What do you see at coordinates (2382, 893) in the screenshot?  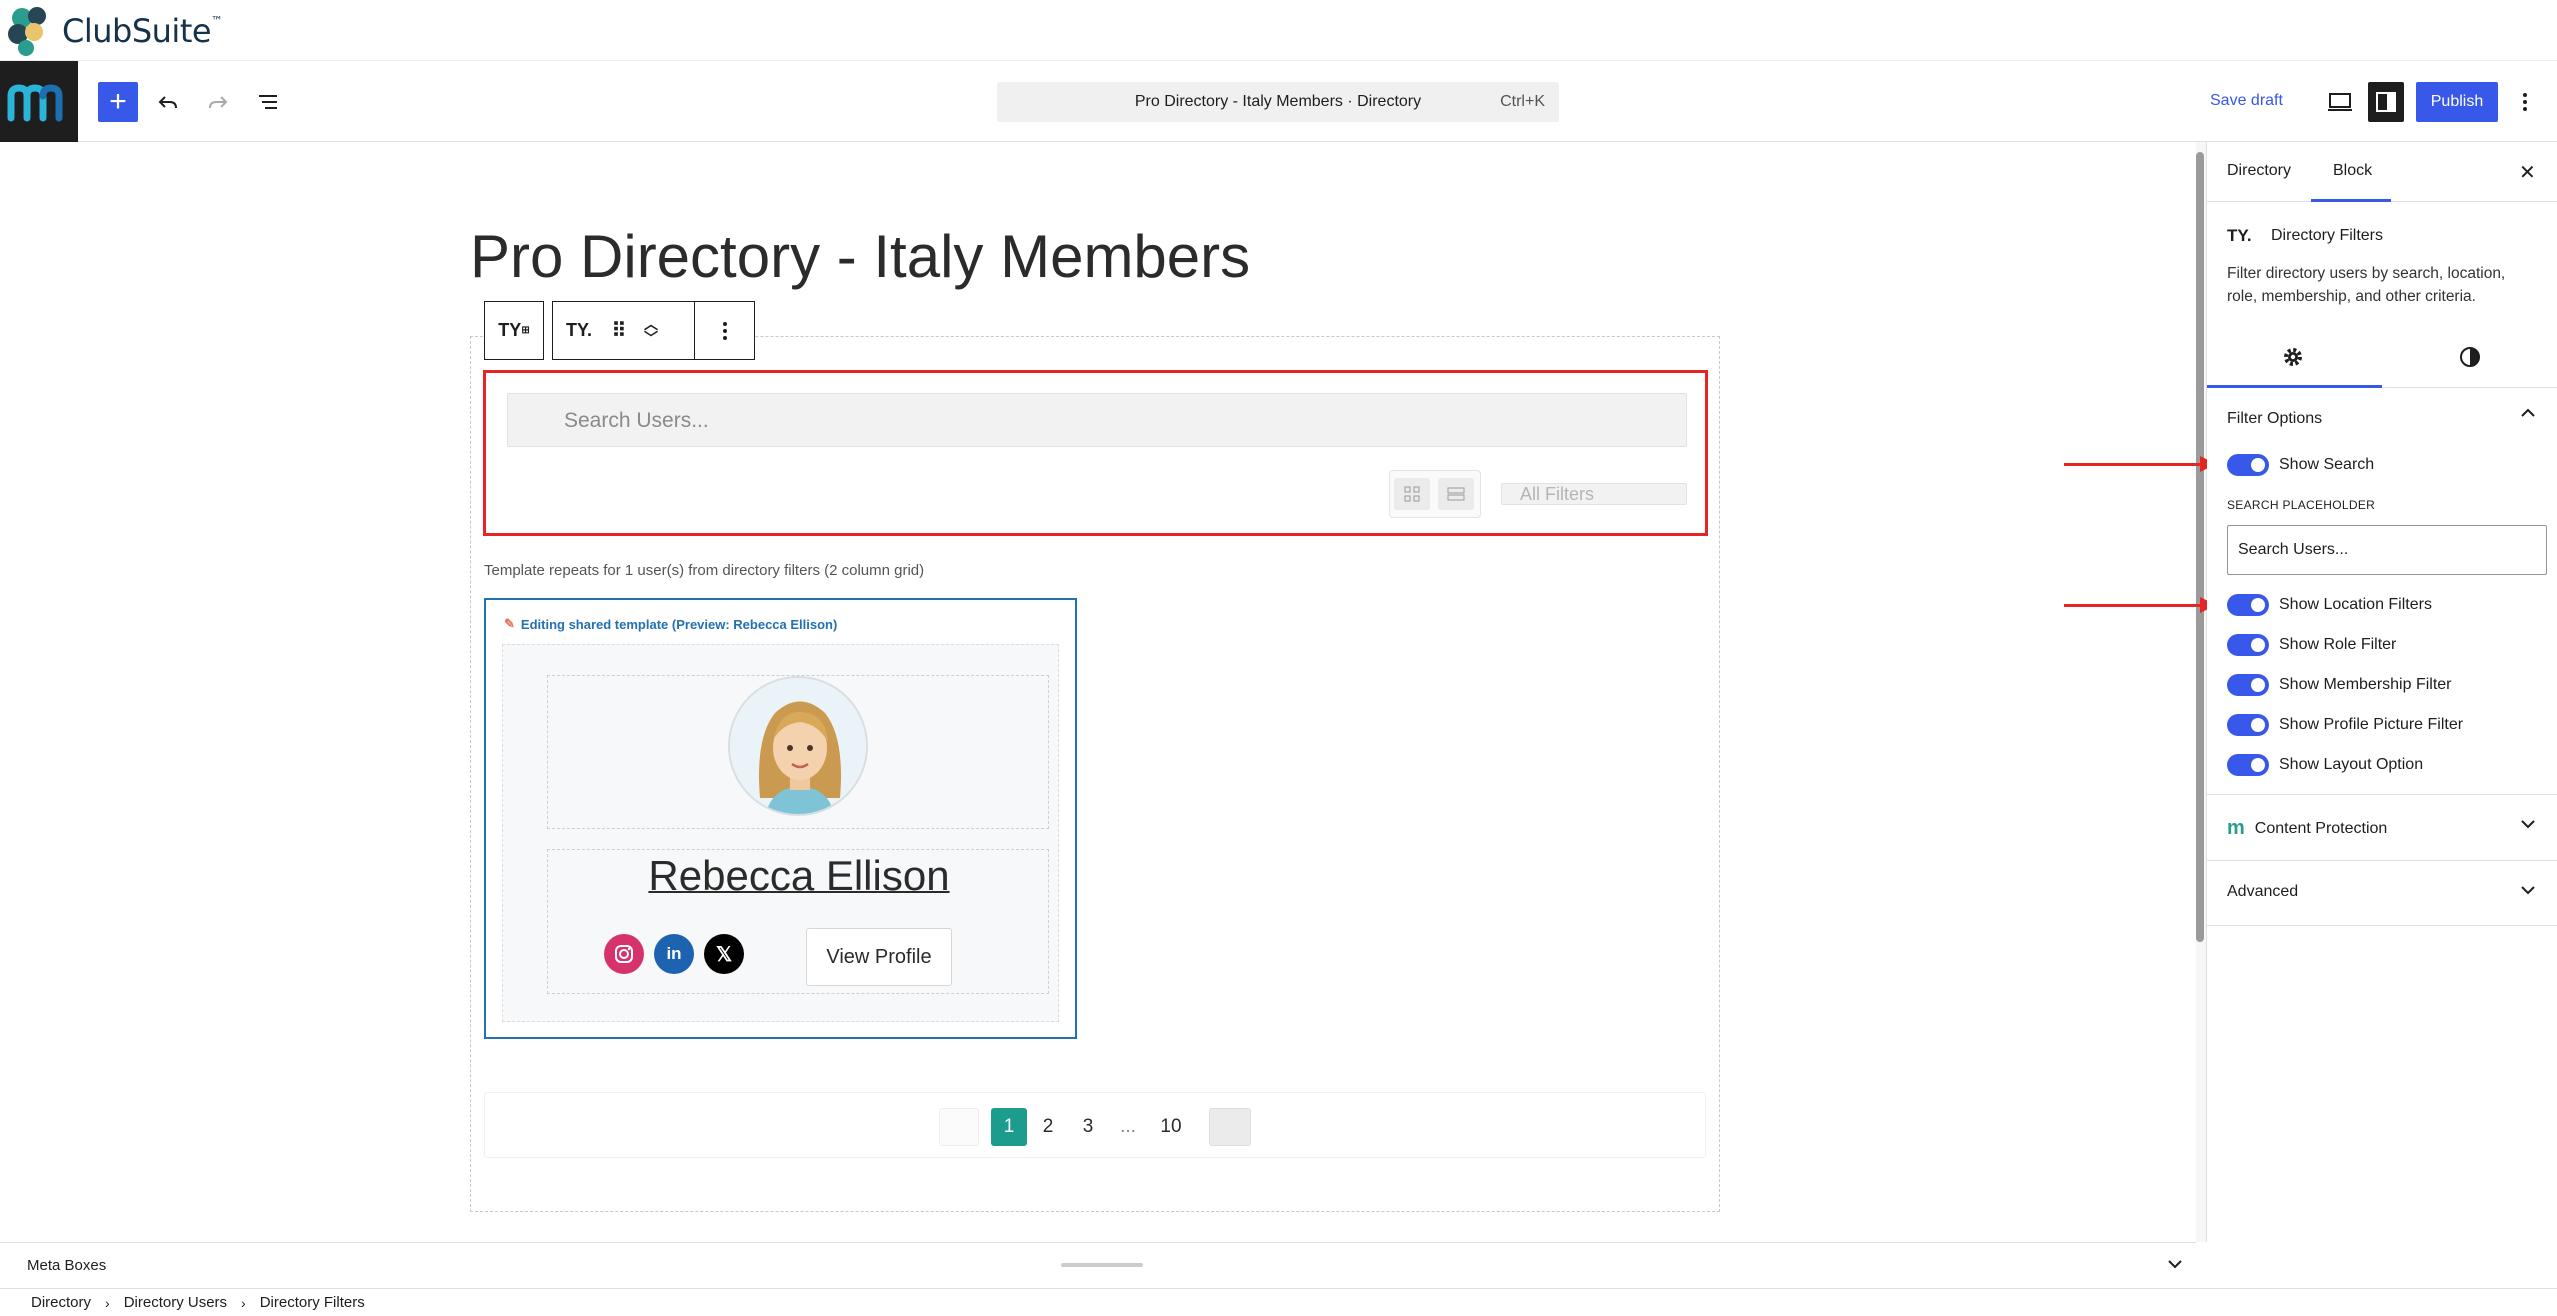 I see `advanced-panel: Advanced` at bounding box center [2382, 893].